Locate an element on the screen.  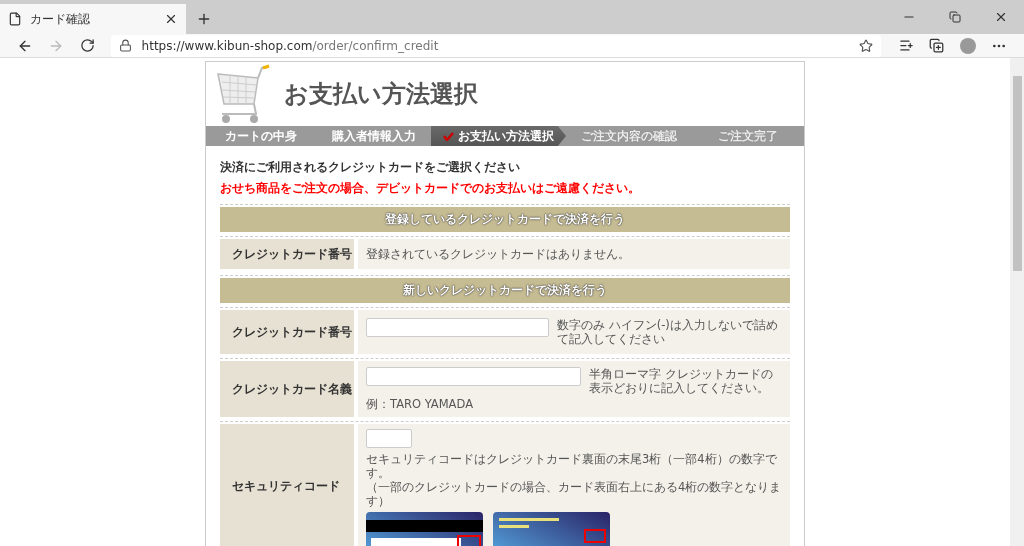
step-item: 購入者情報入力 is located at coordinates (373, 136).